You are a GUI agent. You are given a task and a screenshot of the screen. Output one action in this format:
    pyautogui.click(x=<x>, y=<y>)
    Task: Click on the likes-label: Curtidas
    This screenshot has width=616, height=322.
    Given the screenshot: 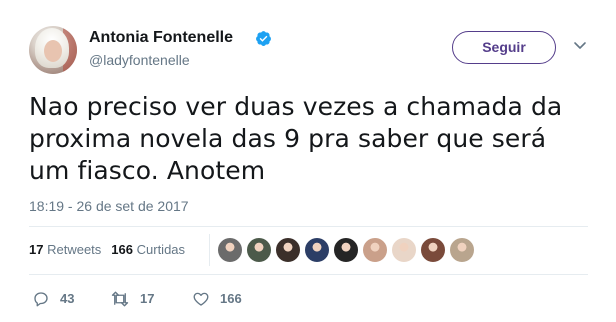 What is the action you would take?
    pyautogui.click(x=161, y=249)
    